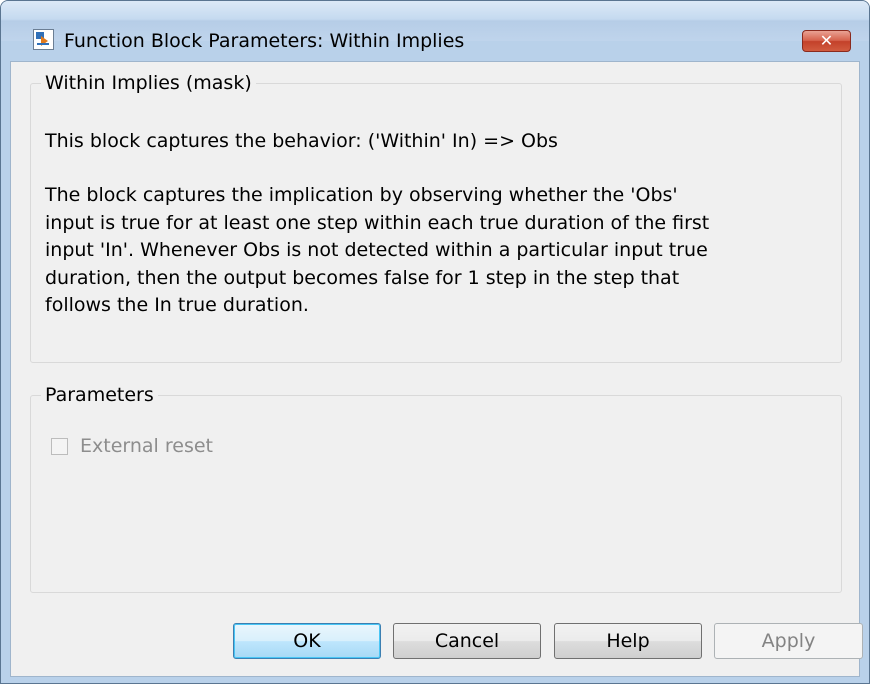 The width and height of the screenshot is (870, 684). Describe the element at coordinates (788, 641) in the screenshot. I see `apply-button: Apply` at that location.